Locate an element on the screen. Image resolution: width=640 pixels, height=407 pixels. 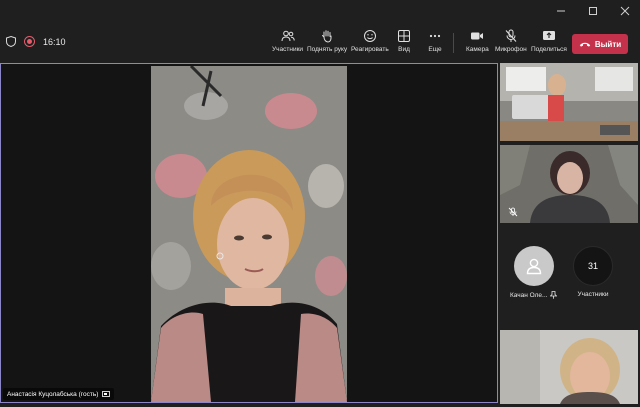
participants-count-circle: 31 is located at coordinates (593, 266).